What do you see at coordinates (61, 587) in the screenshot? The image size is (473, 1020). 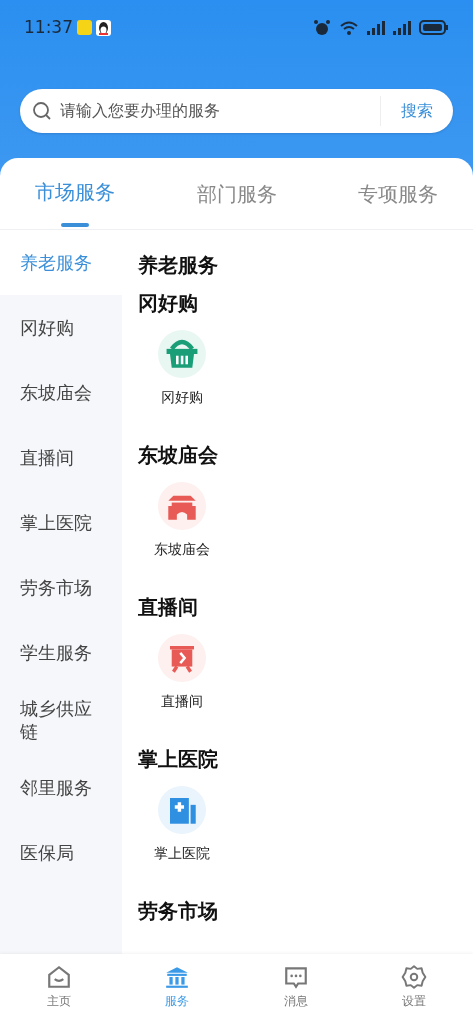 I see `sidebar-item: 劳务市场` at bounding box center [61, 587].